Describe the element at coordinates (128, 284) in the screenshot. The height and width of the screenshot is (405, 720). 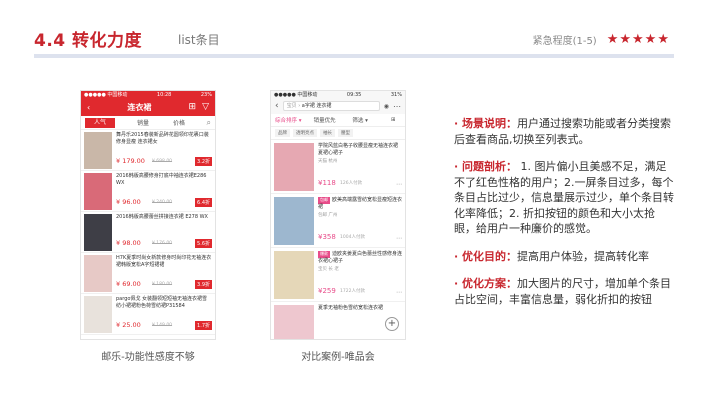
I see `product-price: ¥ 69.00` at that location.